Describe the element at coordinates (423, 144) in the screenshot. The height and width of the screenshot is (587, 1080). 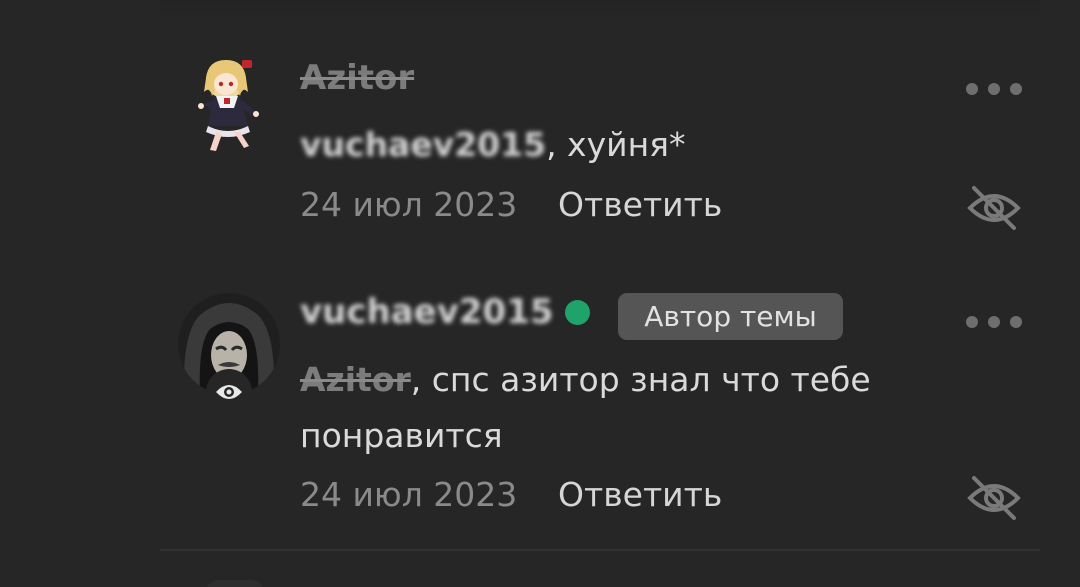
I see `mention-link: vuchaev2015` at that location.